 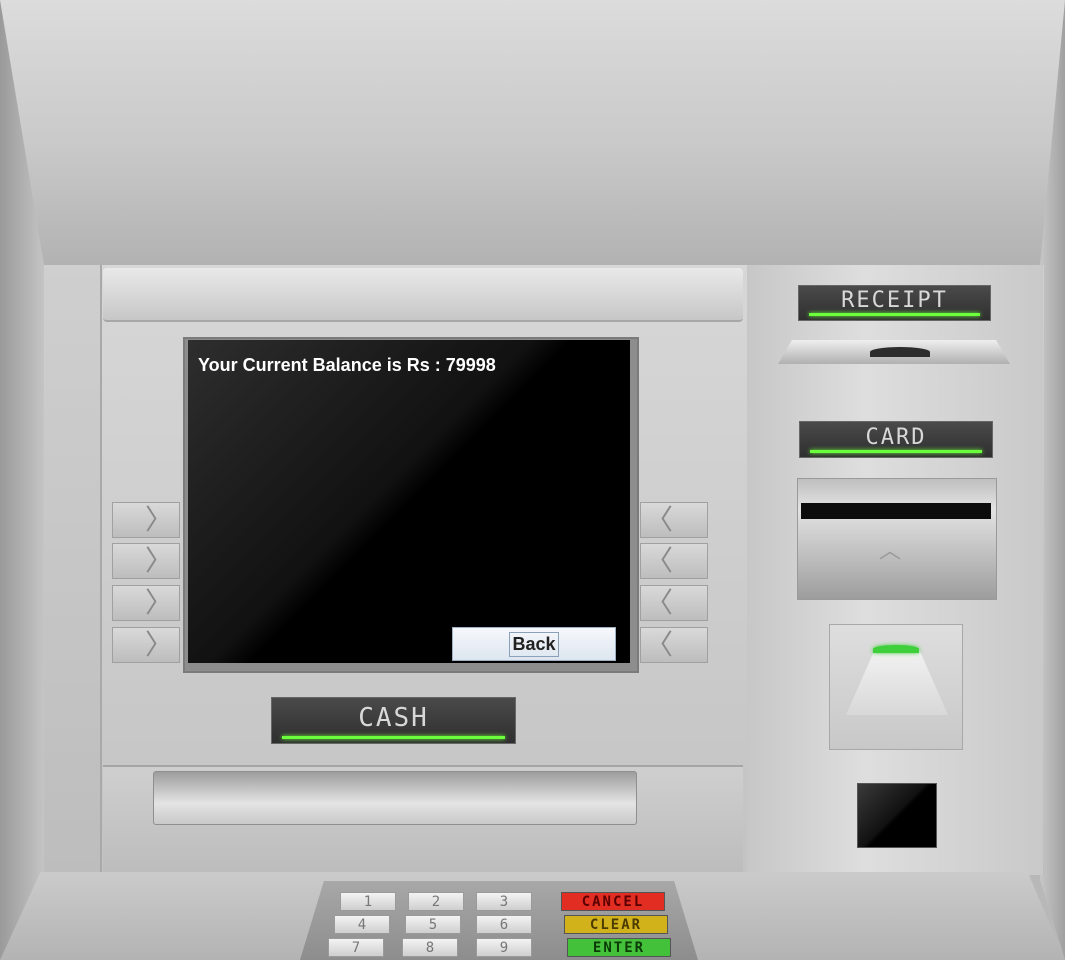 I want to click on enter-key: ENTER, so click(x=619, y=947).